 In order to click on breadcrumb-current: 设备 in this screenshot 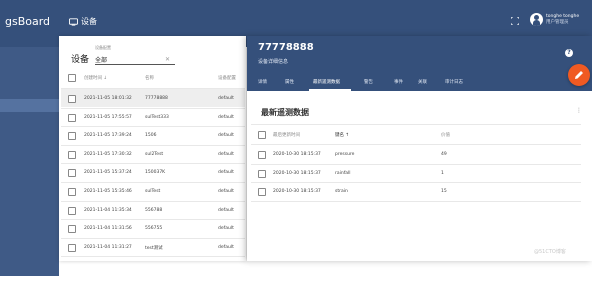, I will do `click(89, 21)`.